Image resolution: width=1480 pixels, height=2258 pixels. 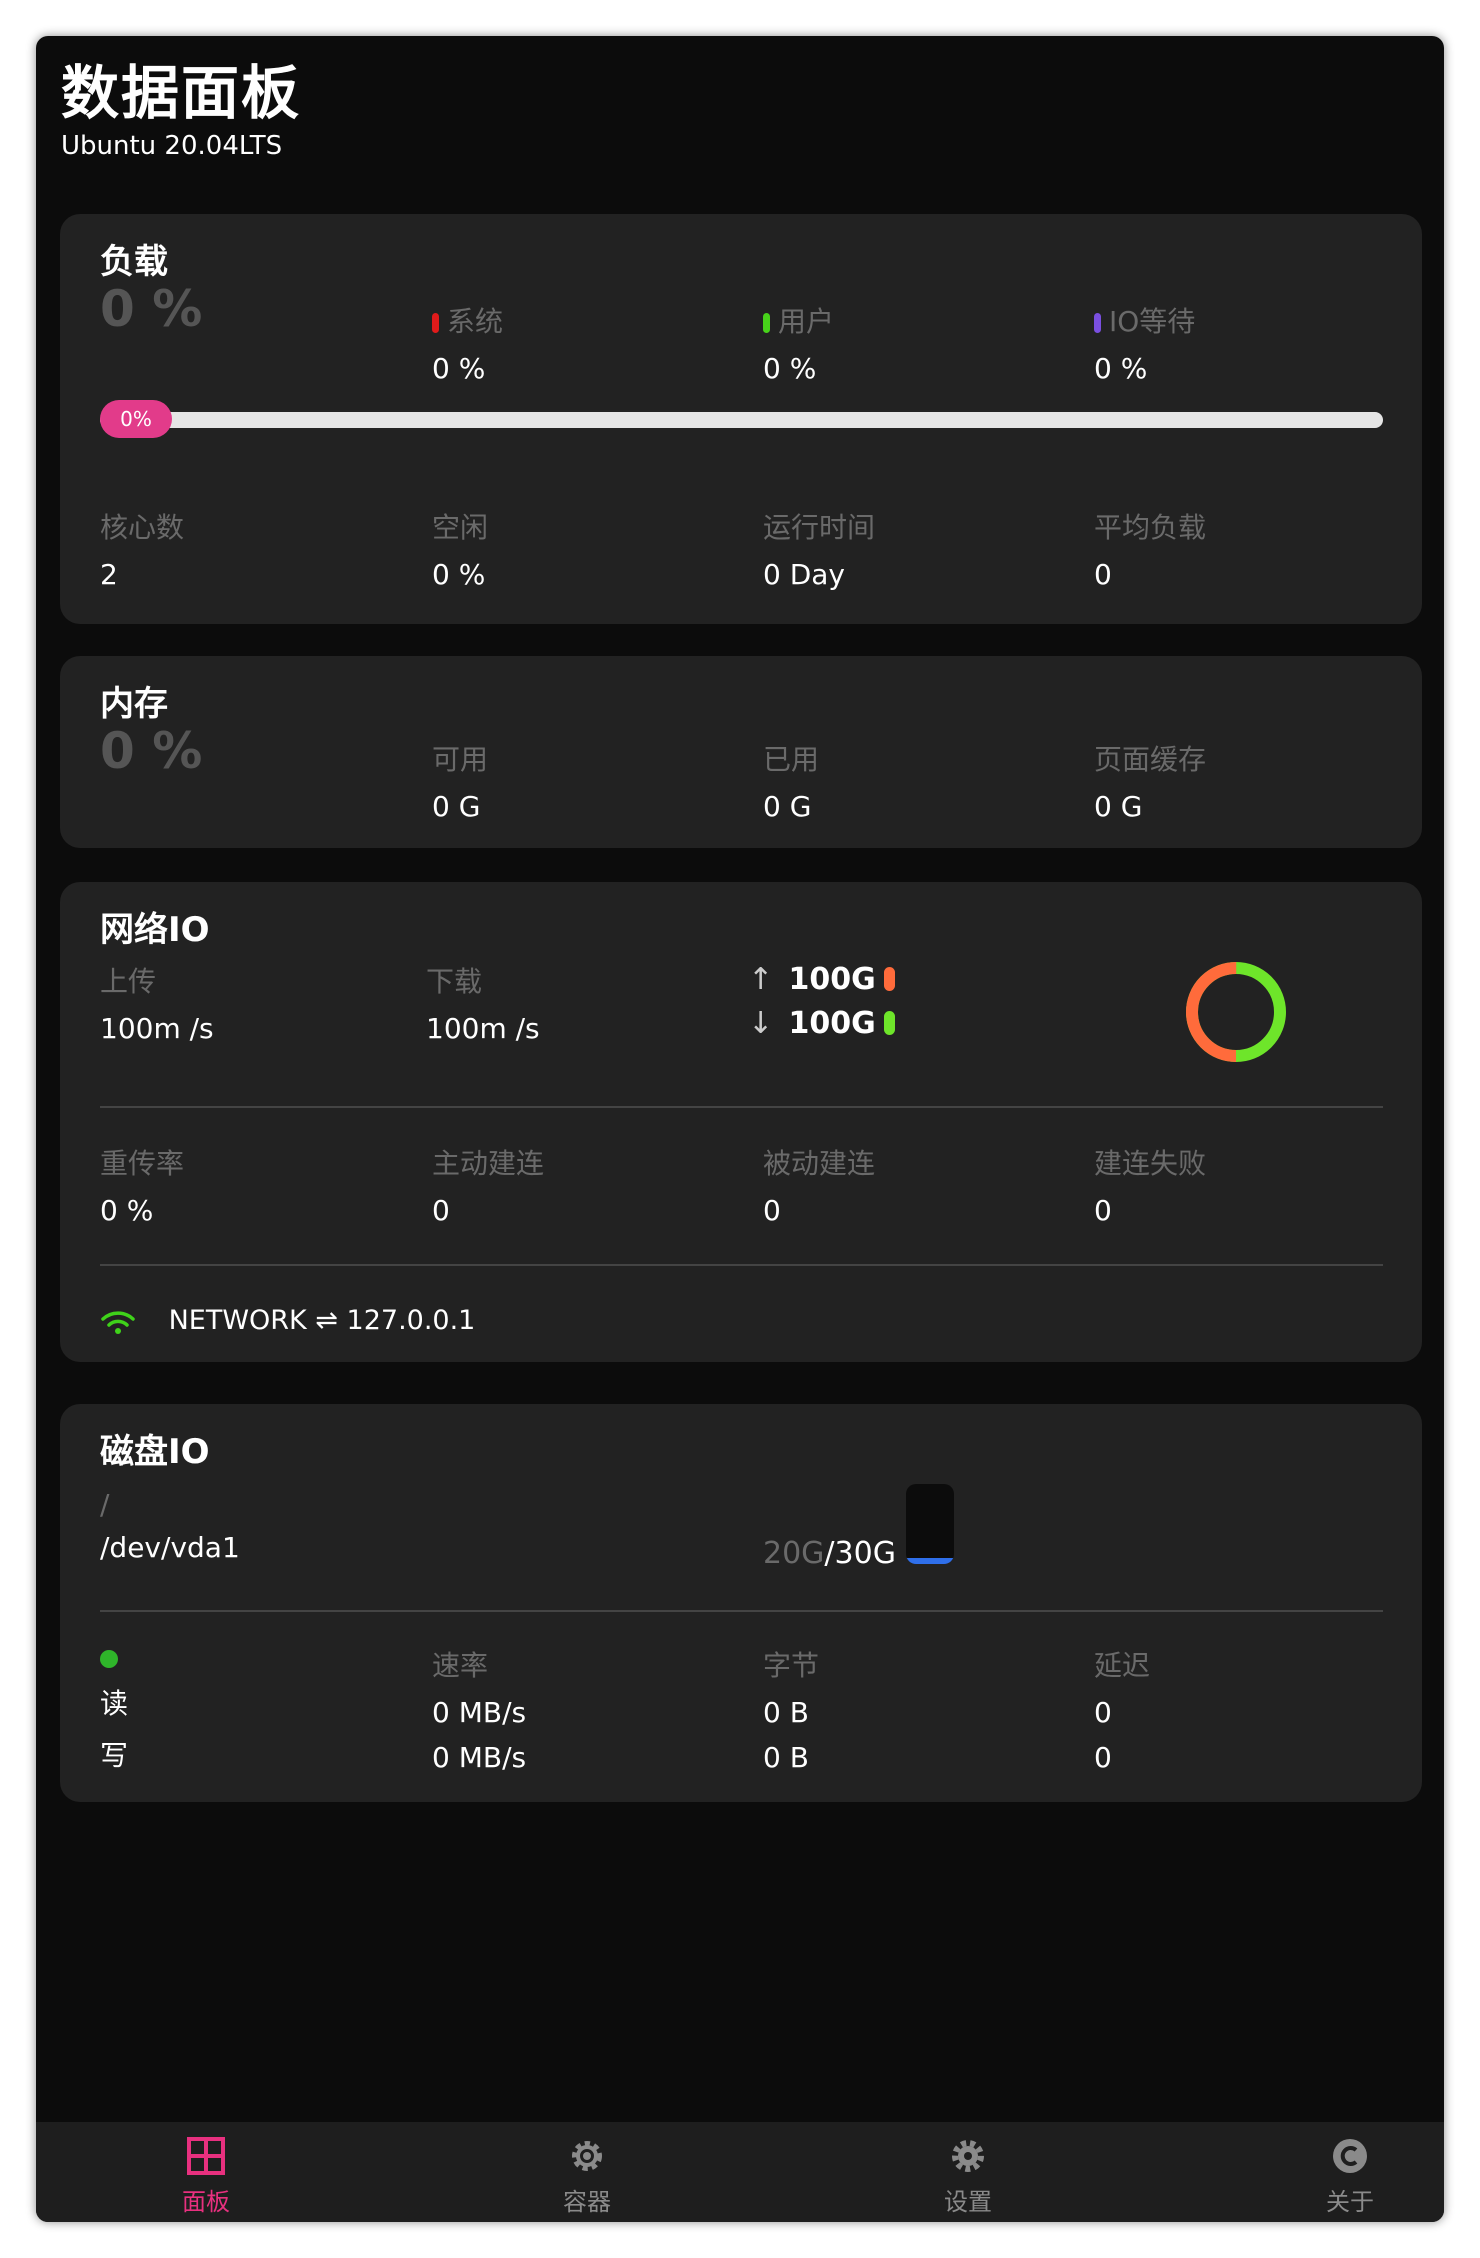 What do you see at coordinates (587, 2172) in the screenshot?
I see `nav-containers: 容器` at bounding box center [587, 2172].